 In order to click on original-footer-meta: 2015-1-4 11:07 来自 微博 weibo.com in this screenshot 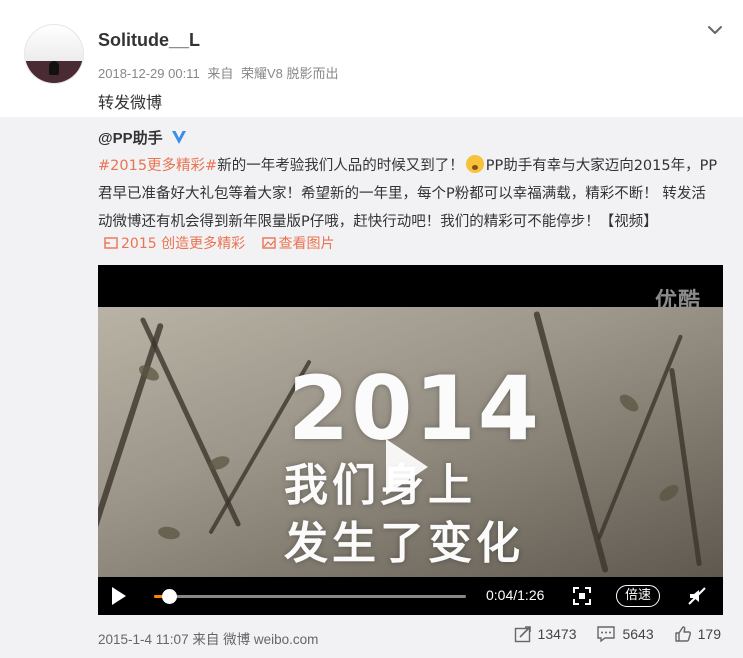, I will do `click(208, 638)`.